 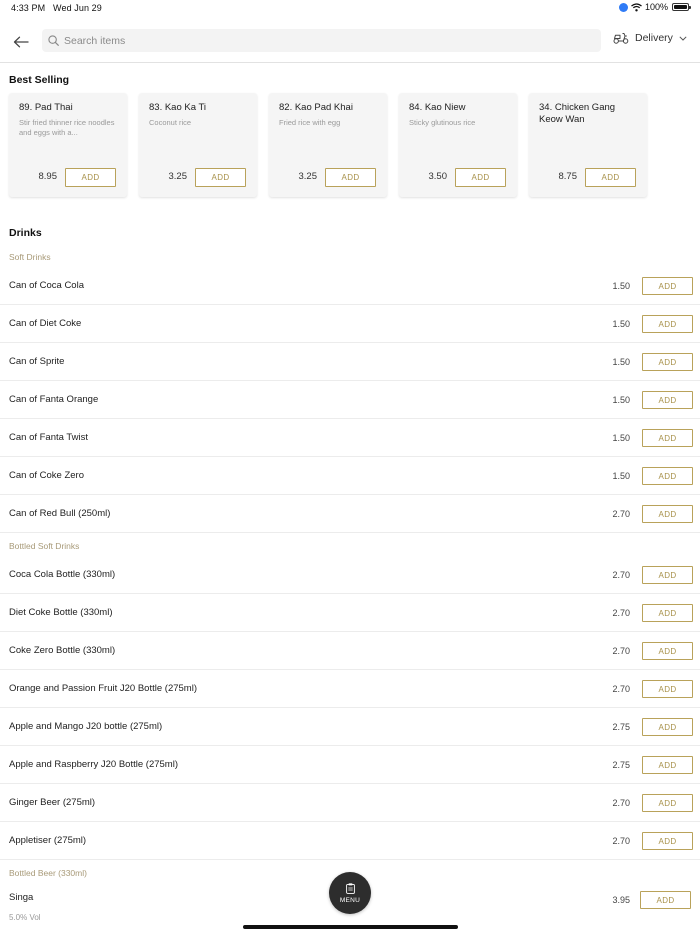 What do you see at coordinates (350, 888) in the screenshot?
I see `clipboard-icon` at bounding box center [350, 888].